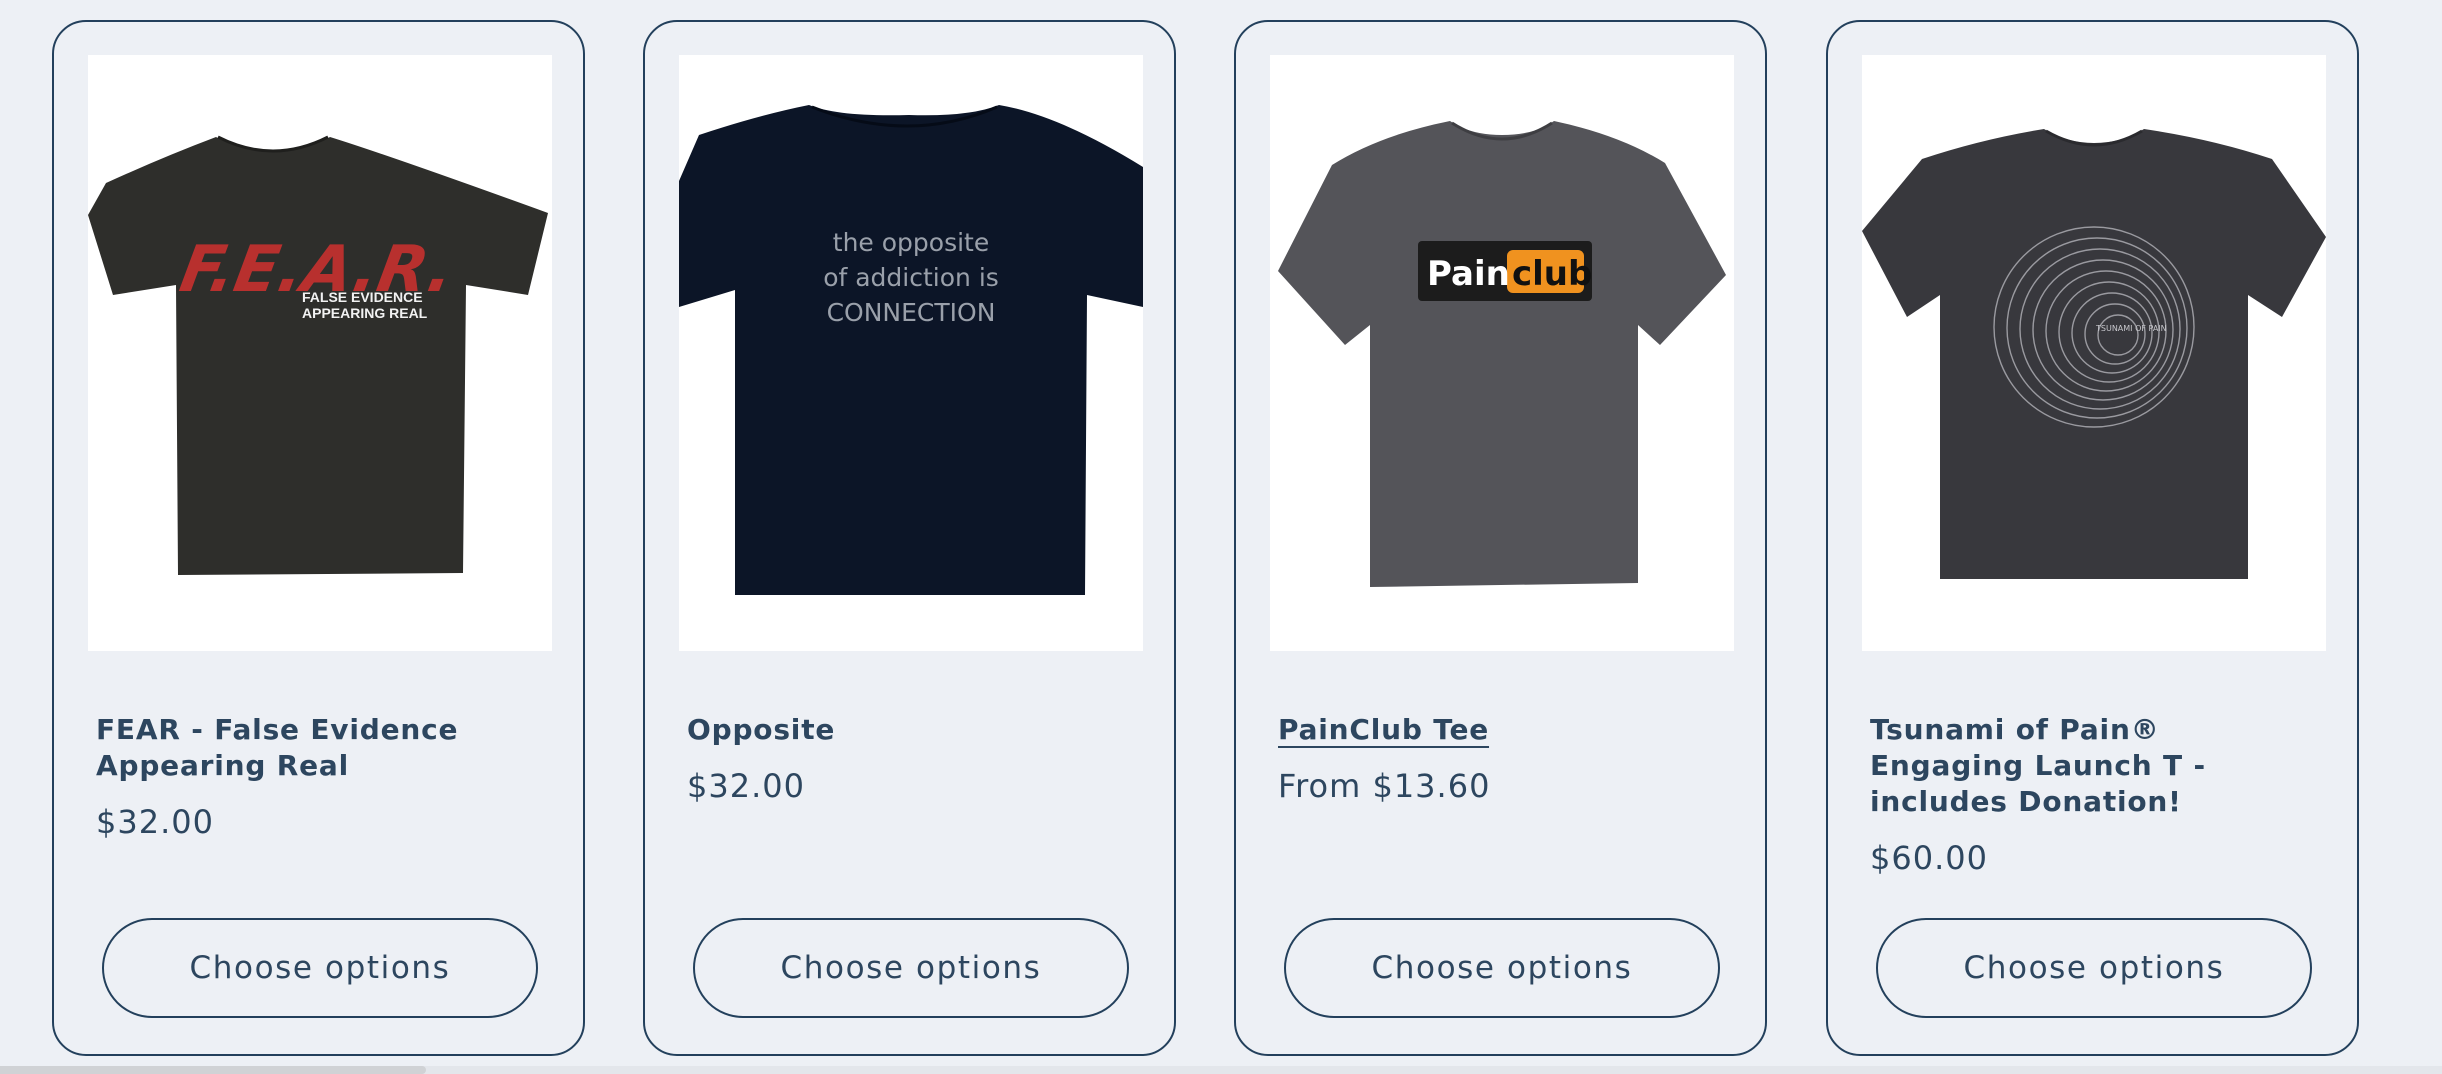  What do you see at coordinates (911, 277) in the screenshot?
I see `print-opposite-line2: of addiction is` at bounding box center [911, 277].